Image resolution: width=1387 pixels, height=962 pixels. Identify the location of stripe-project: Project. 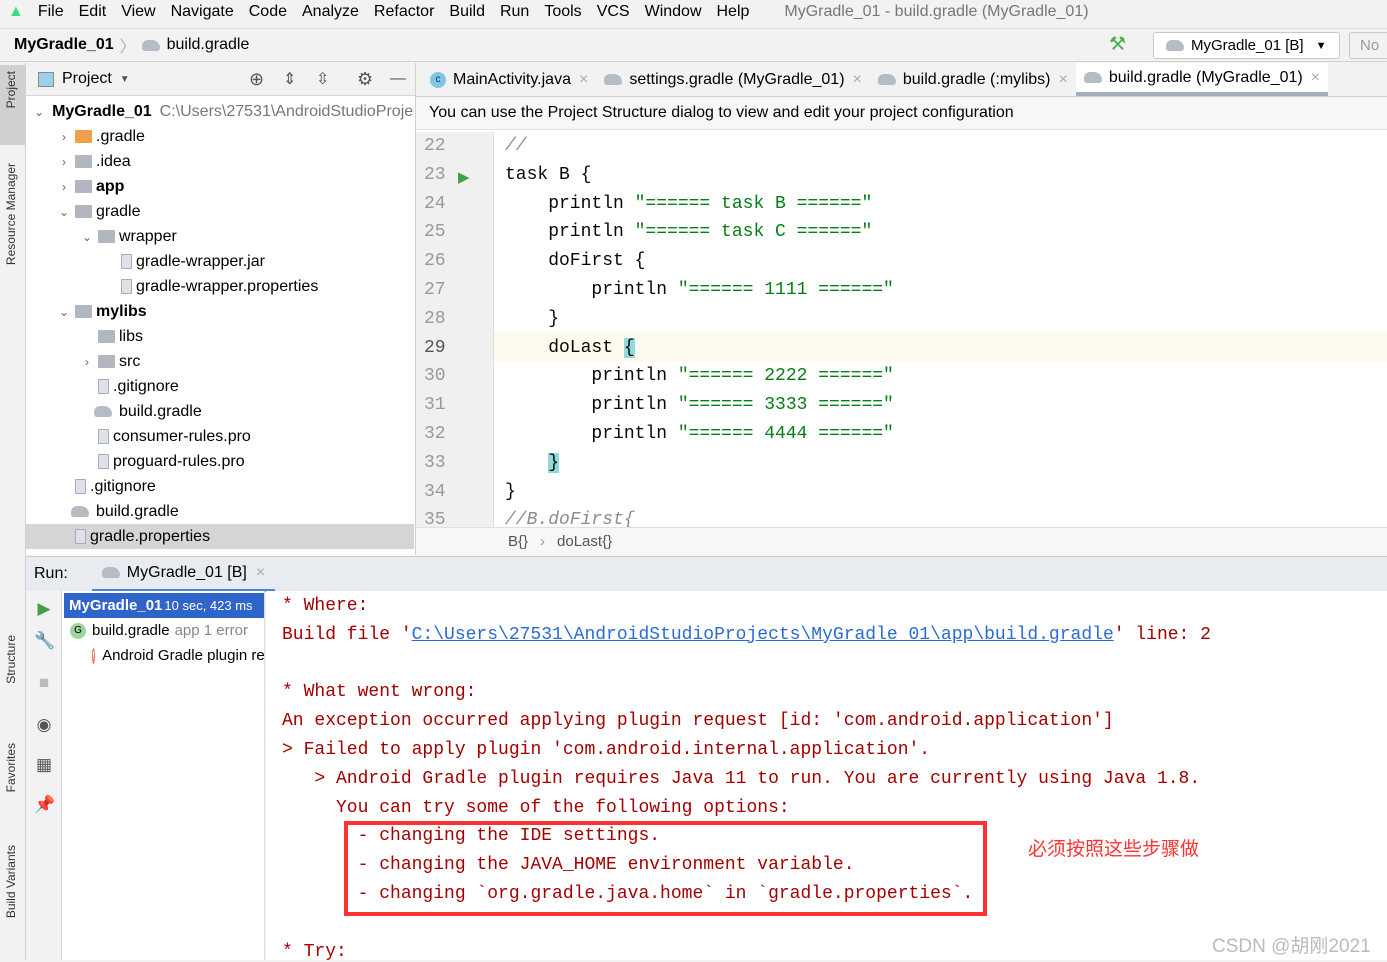
(11, 89).